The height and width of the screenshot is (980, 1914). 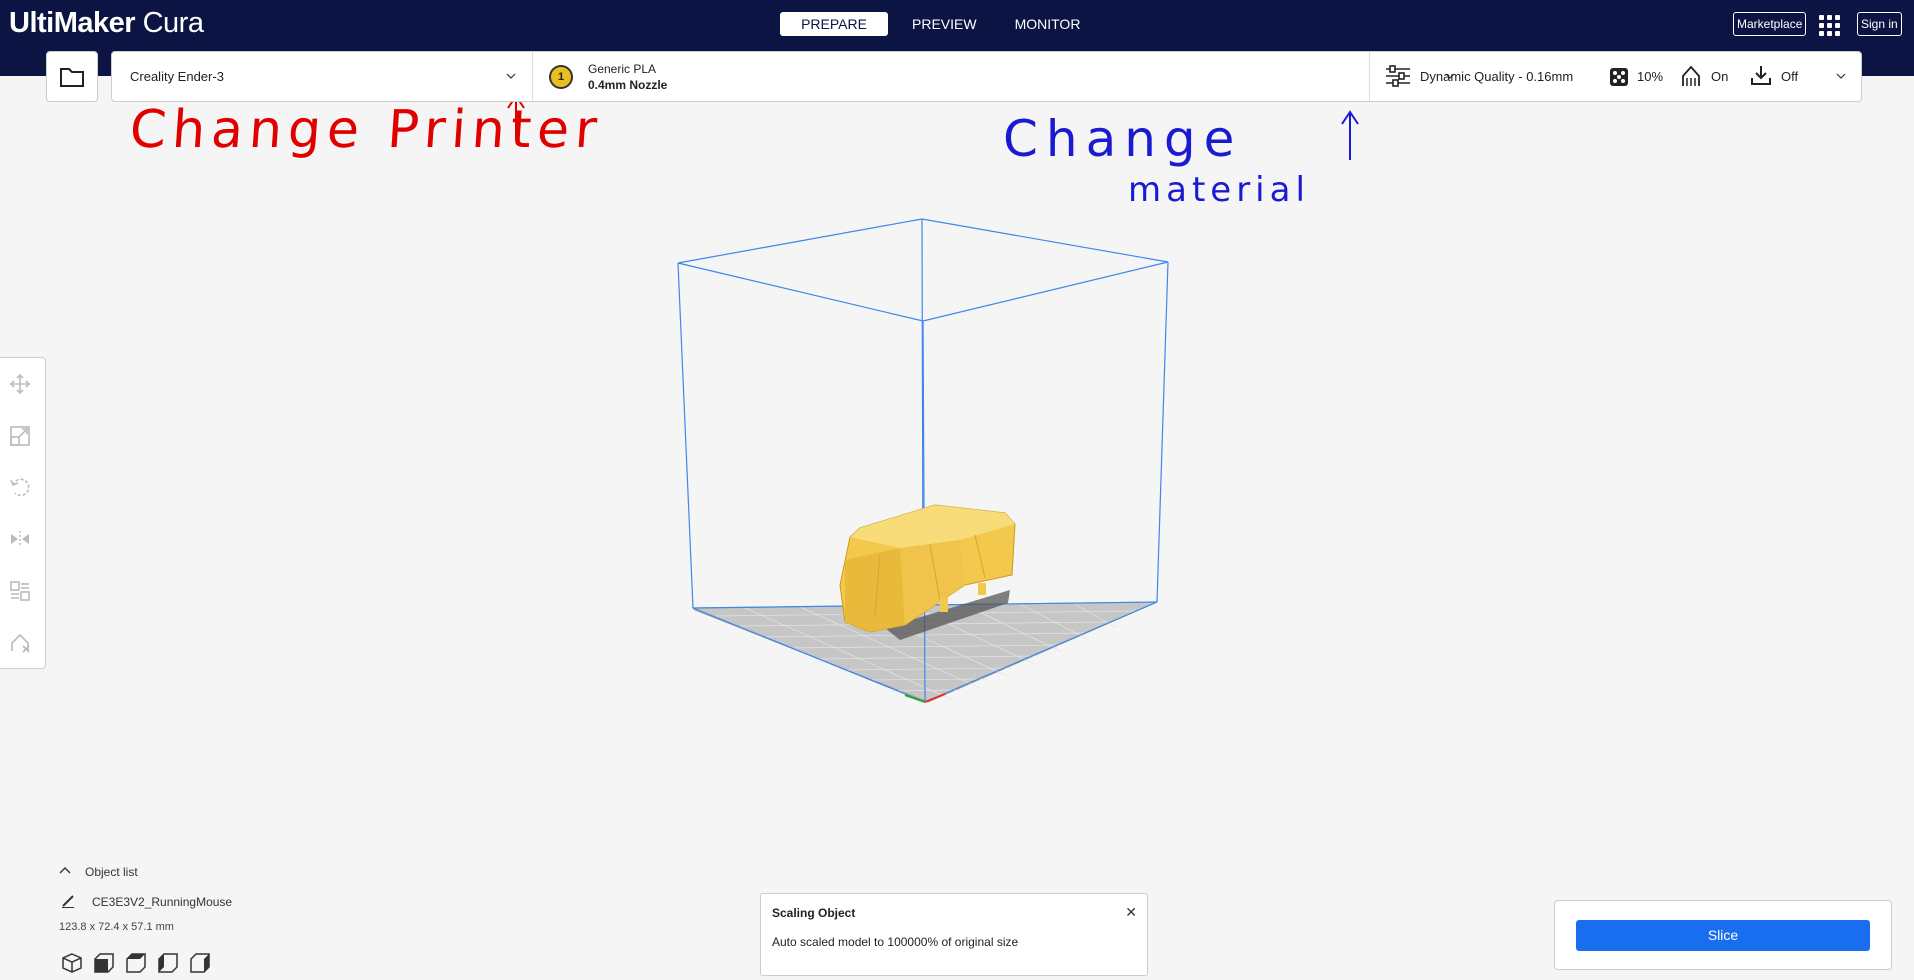 I want to click on tab-preview: PREVIEW, so click(x=944, y=24).